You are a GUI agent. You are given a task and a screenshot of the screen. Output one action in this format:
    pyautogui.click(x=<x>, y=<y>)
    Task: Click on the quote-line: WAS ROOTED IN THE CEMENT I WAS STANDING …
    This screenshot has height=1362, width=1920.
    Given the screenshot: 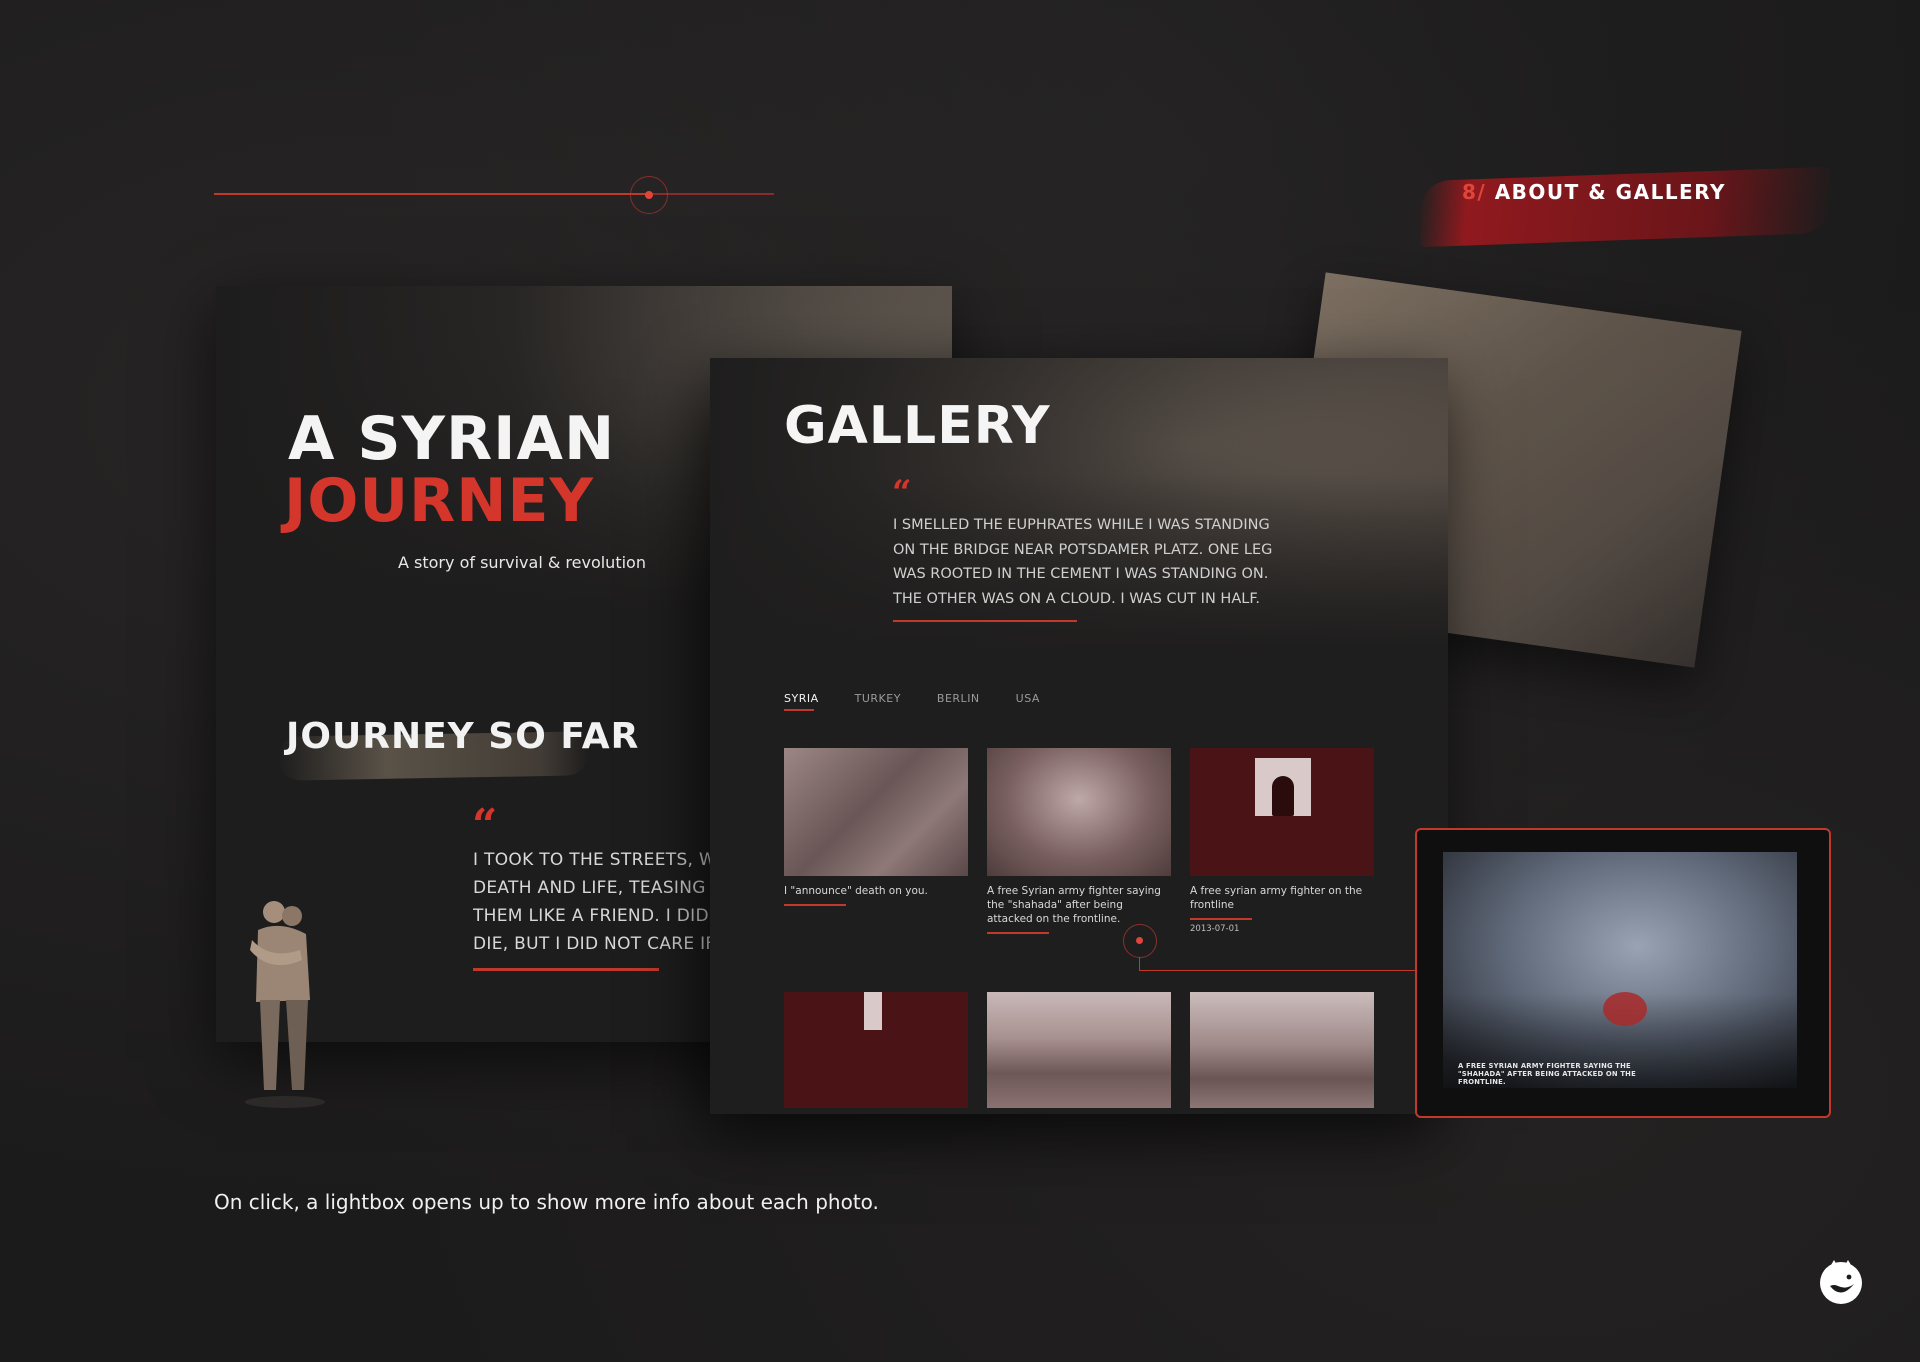 What is the action you would take?
    pyautogui.click(x=1081, y=574)
    